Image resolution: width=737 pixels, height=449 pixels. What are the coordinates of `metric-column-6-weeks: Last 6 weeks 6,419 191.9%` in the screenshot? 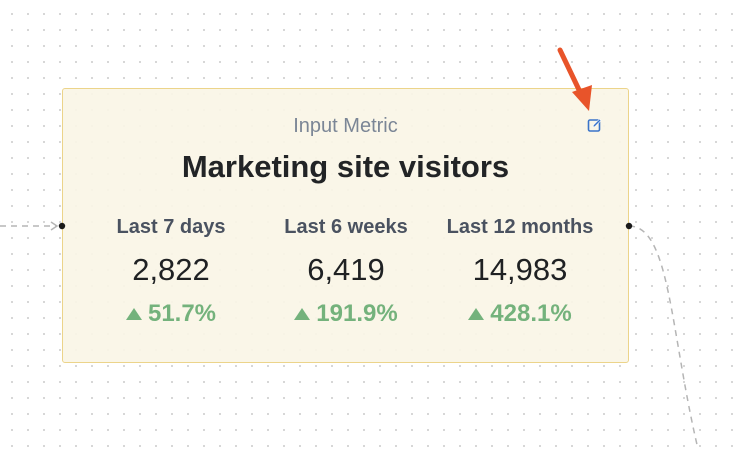 It's located at (346, 271).